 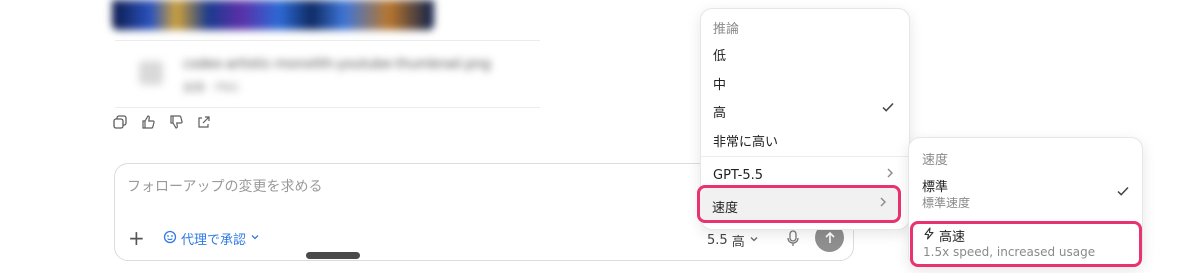 I want to click on thumbs-up-icon, so click(x=148, y=122).